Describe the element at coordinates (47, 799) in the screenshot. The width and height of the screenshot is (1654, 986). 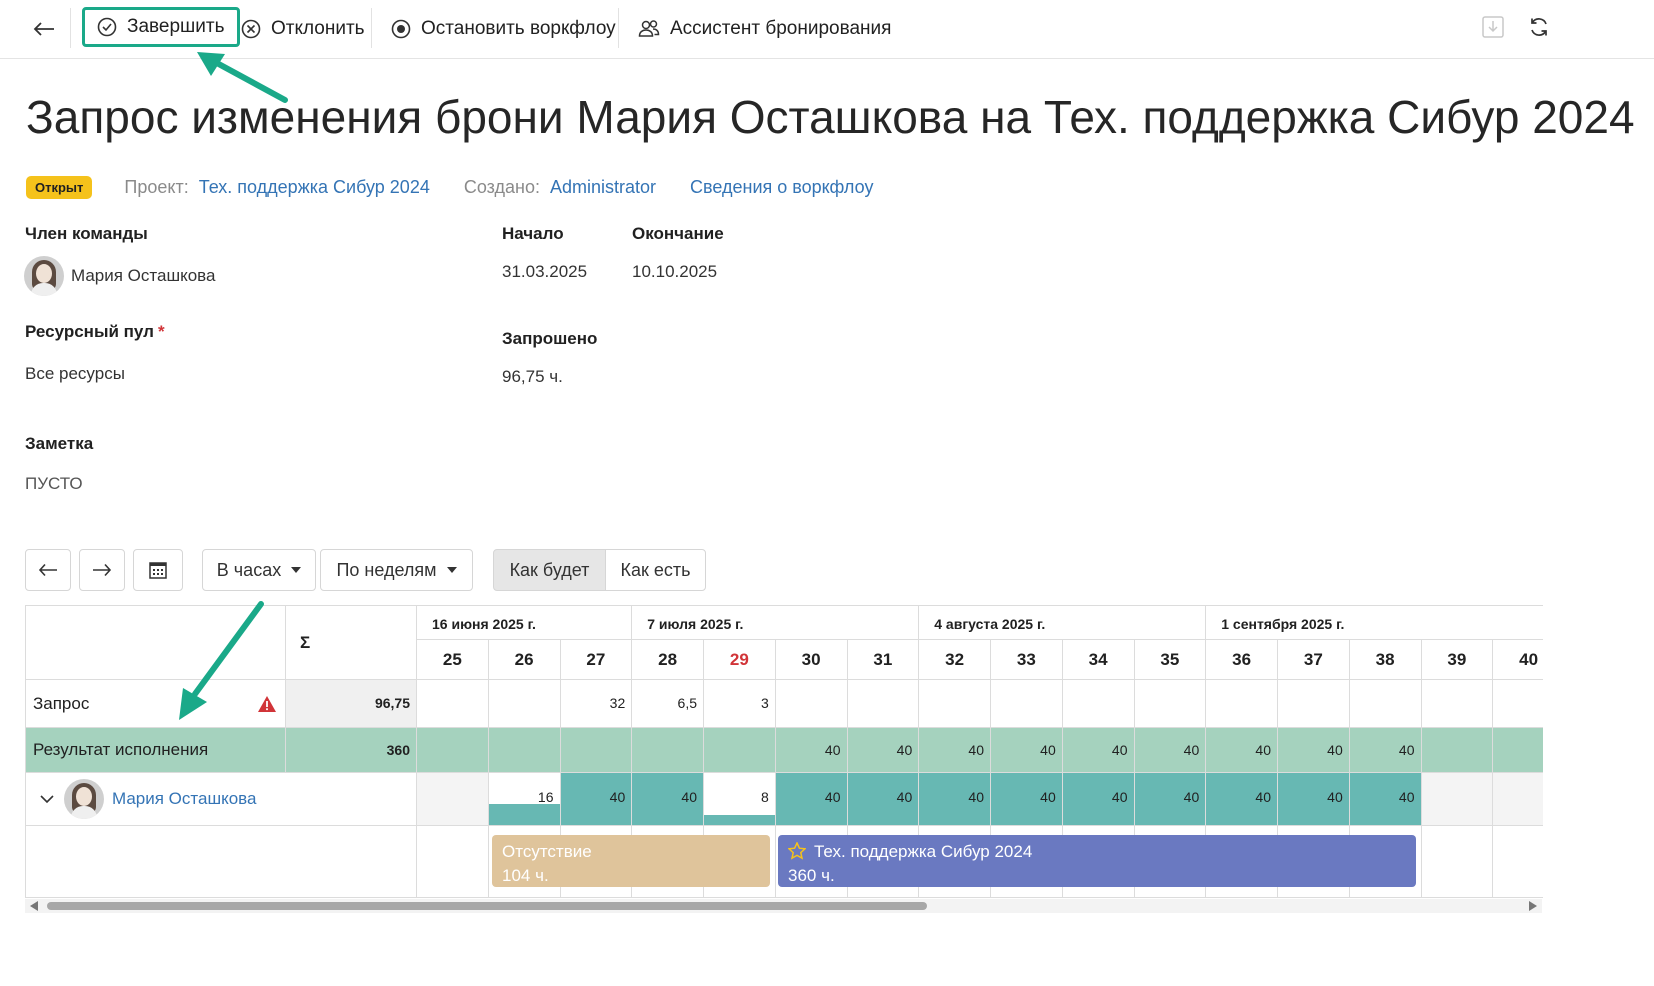
I see `chevron-down-icon` at that location.